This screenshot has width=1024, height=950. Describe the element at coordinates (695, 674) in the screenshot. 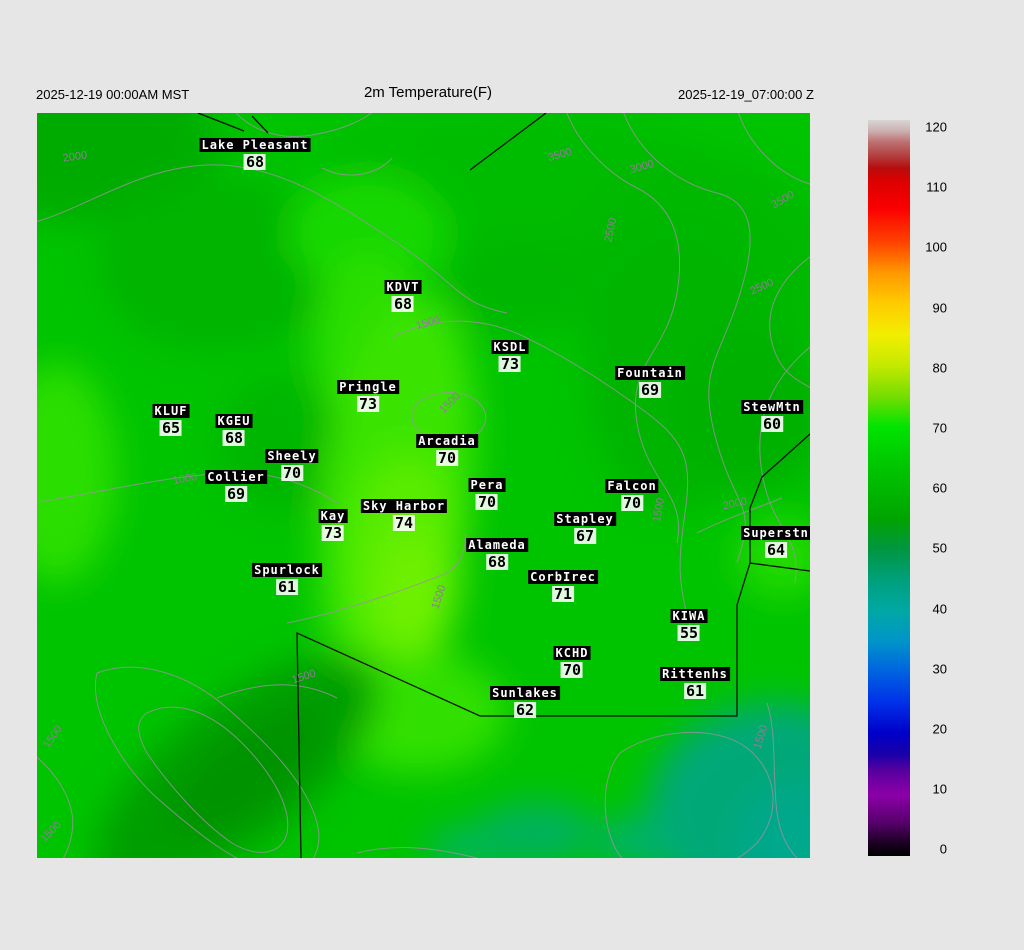

I see `station-name: Rittenhs` at that location.